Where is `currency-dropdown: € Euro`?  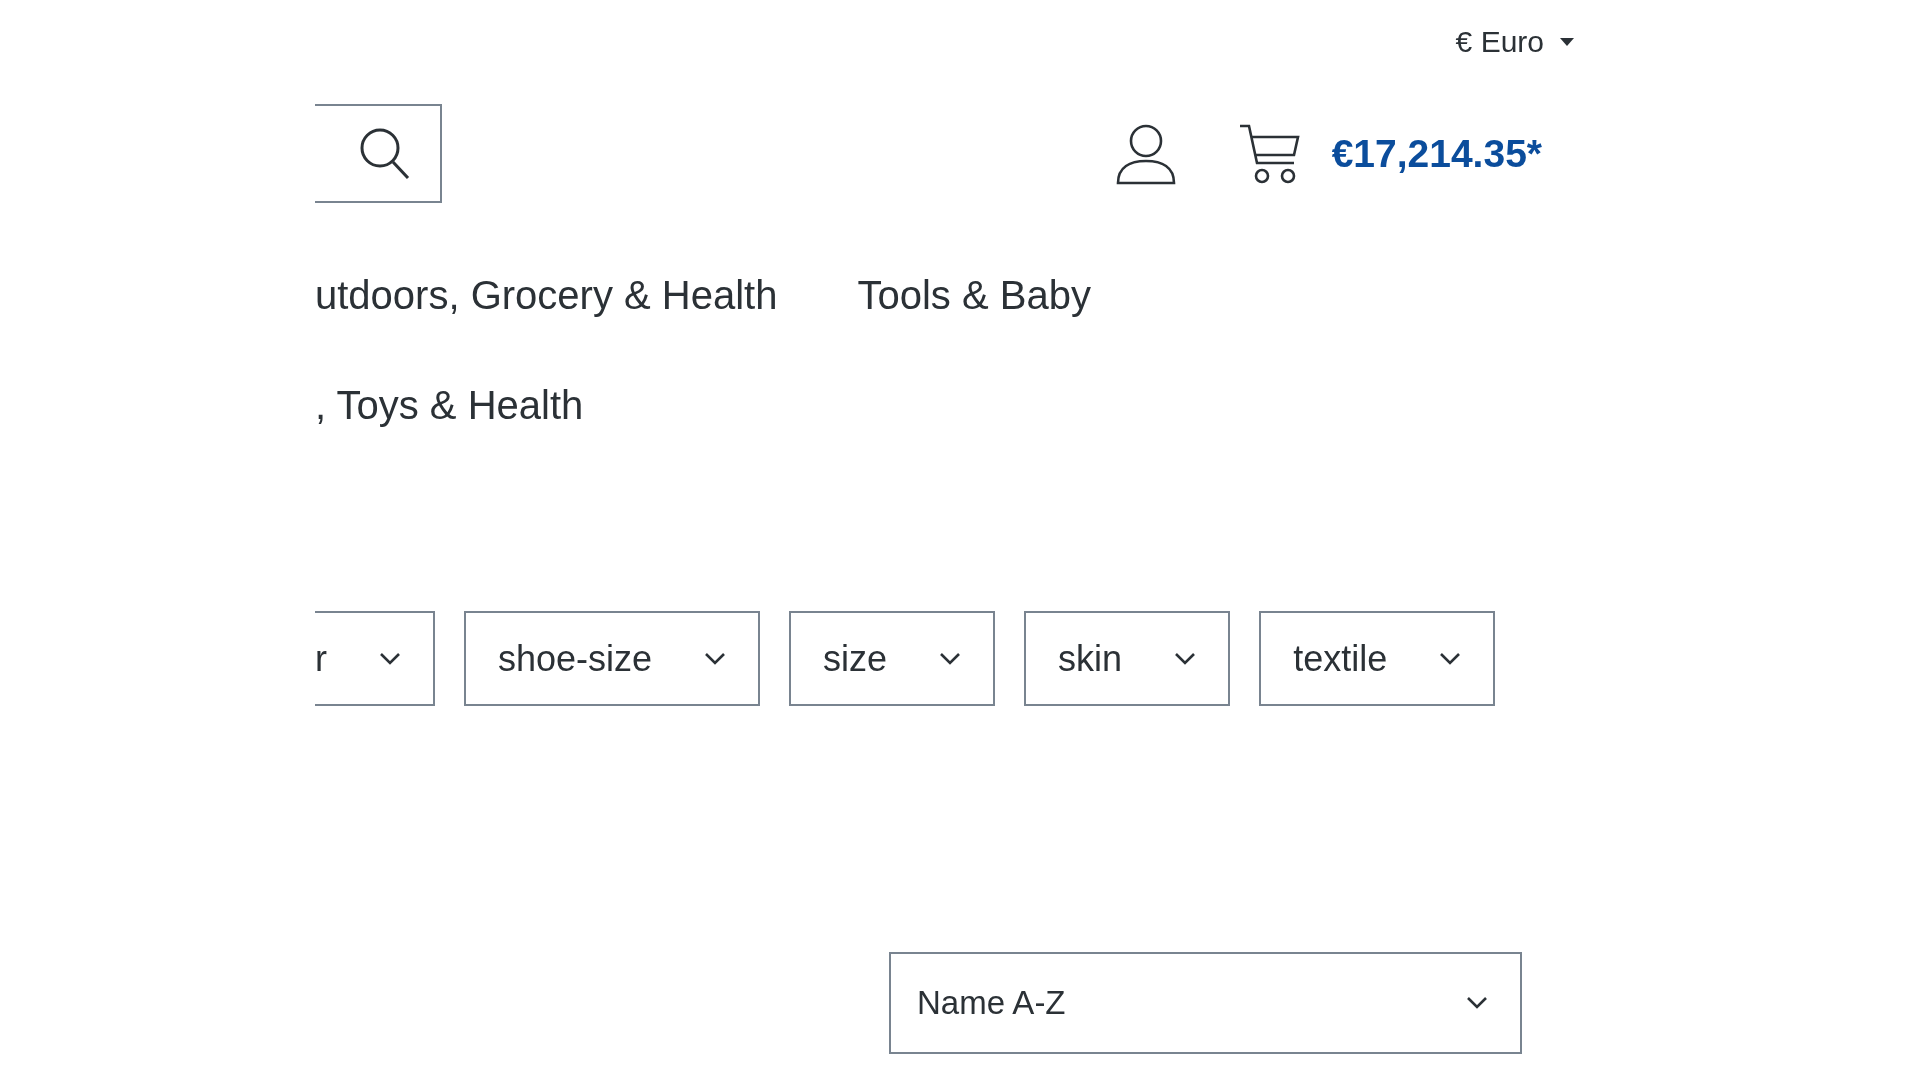 currency-dropdown: € Euro is located at coordinates (1514, 42).